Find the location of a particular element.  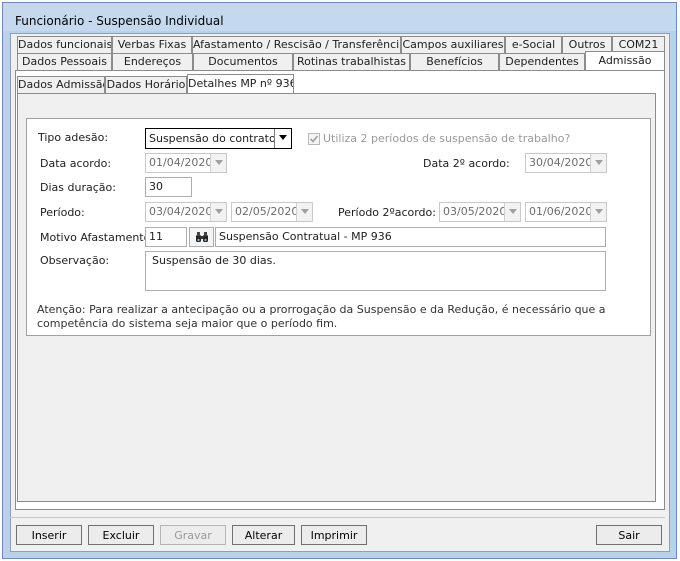

periodo-fim-value: 02/05/2020 is located at coordinates (267, 211).